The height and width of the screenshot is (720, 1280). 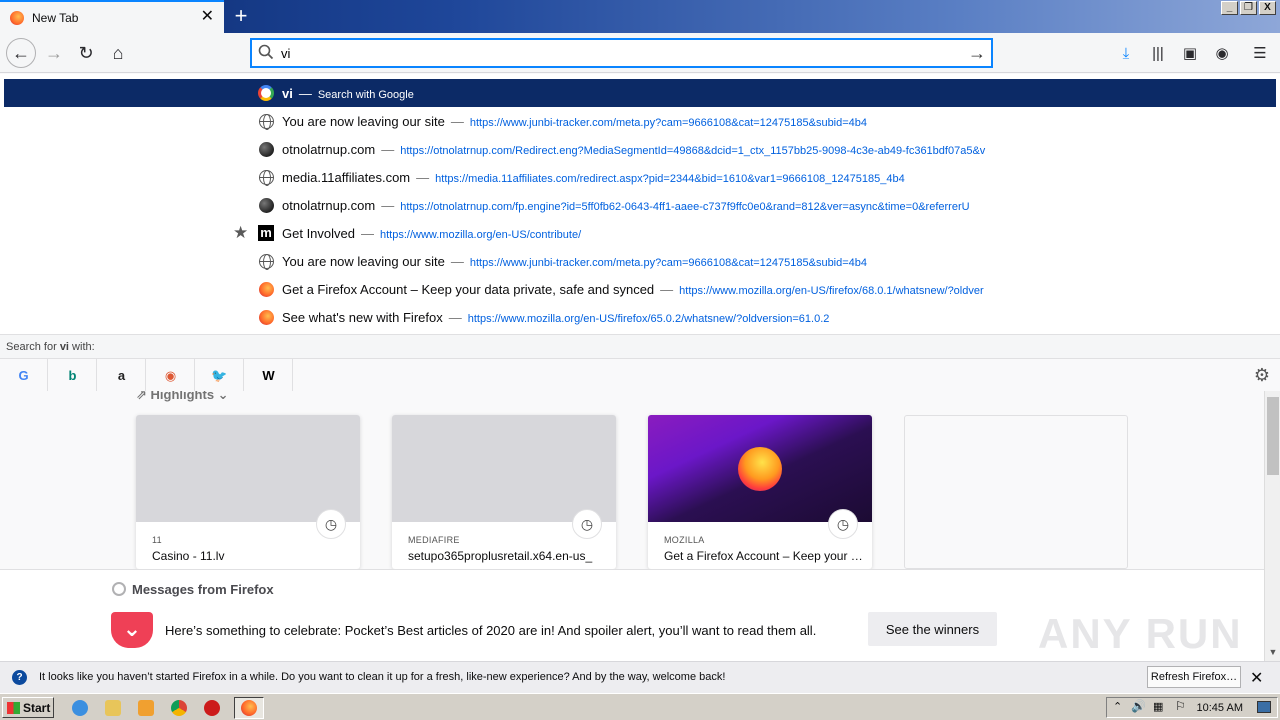 I want to click on url-bar: →, so click(x=621, y=53).